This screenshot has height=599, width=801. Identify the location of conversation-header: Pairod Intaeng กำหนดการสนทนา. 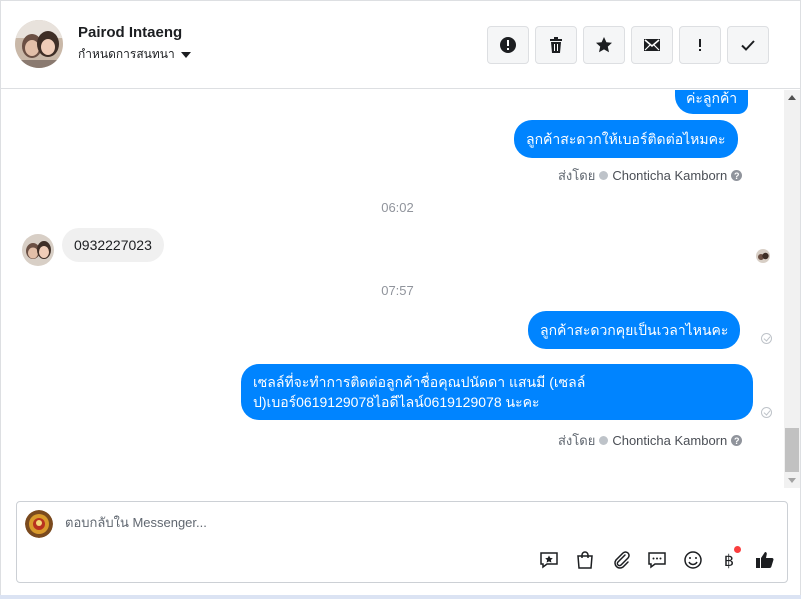
(400, 45).